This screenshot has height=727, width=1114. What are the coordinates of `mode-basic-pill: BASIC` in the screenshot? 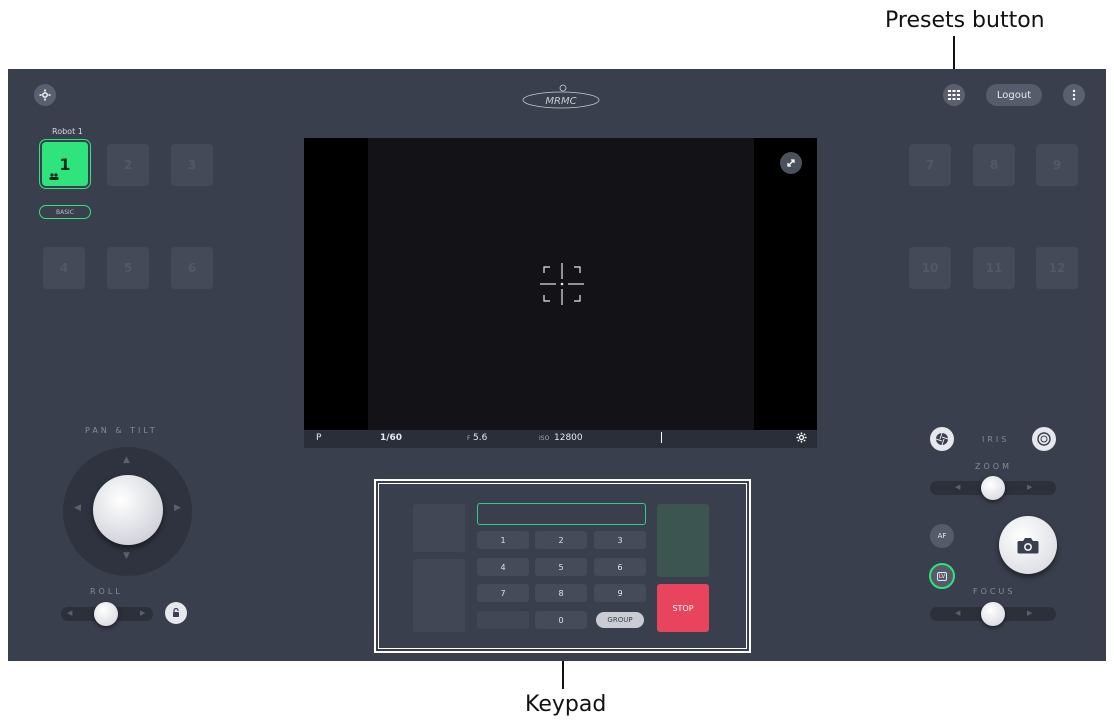 It's located at (65, 212).